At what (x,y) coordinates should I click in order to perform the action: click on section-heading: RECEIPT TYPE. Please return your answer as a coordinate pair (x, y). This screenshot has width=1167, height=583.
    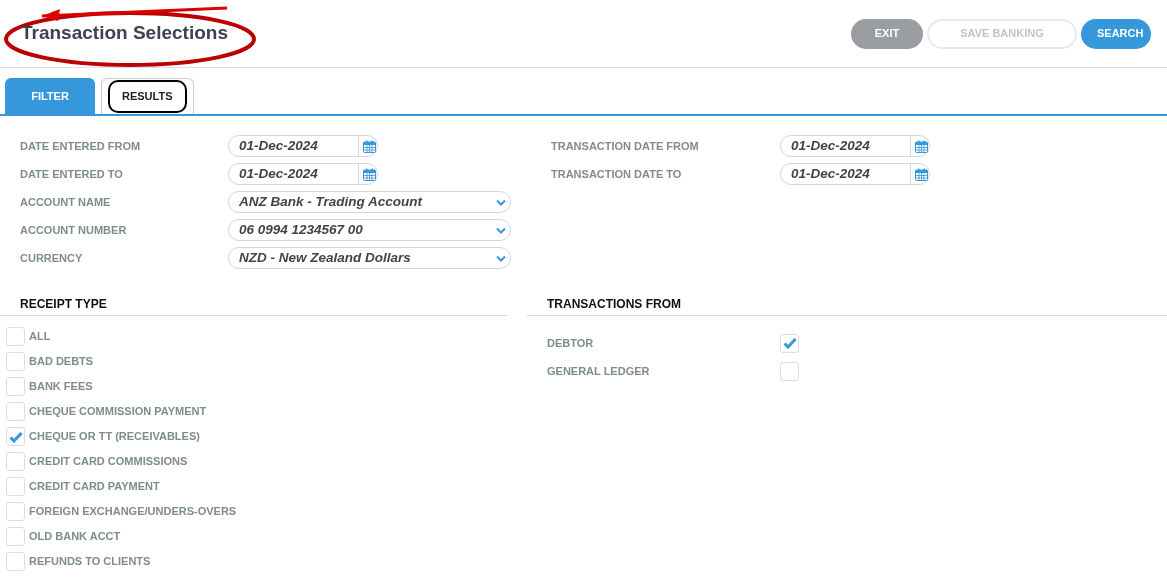
    Looking at the image, I should click on (63, 304).